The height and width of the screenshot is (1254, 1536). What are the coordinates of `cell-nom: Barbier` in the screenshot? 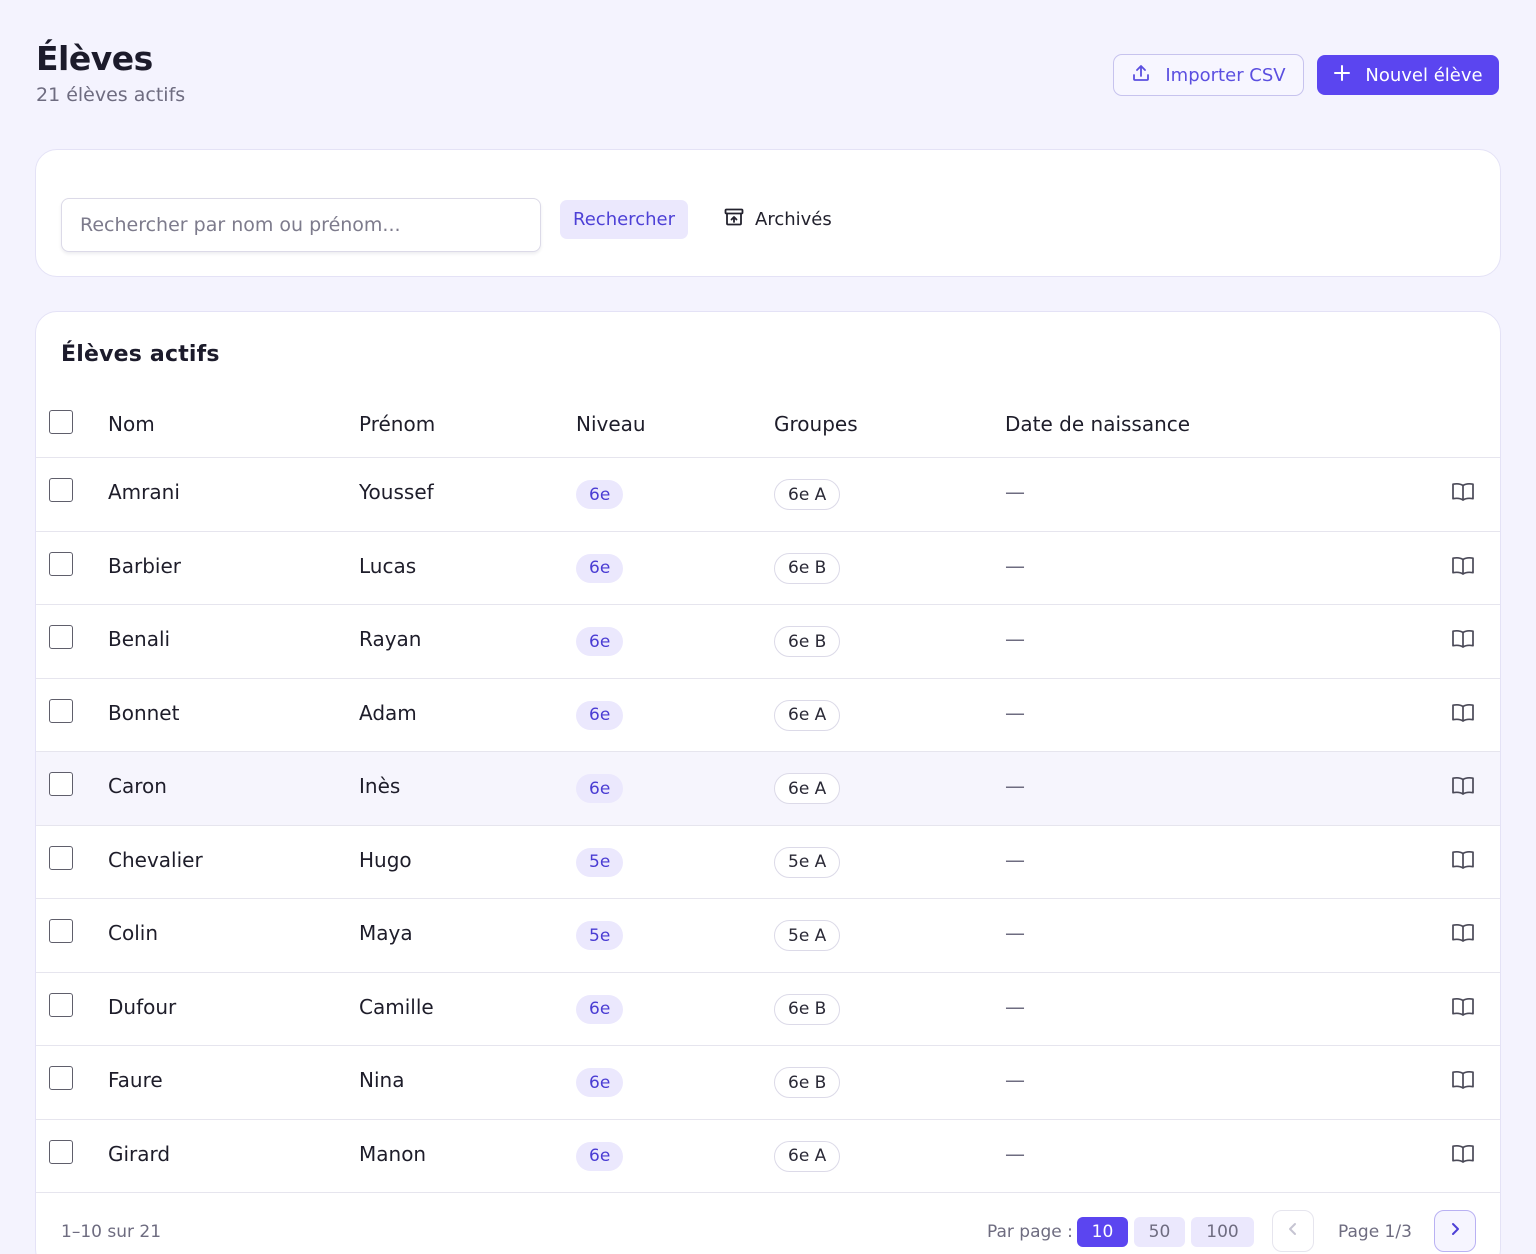 It's located at (144, 565).